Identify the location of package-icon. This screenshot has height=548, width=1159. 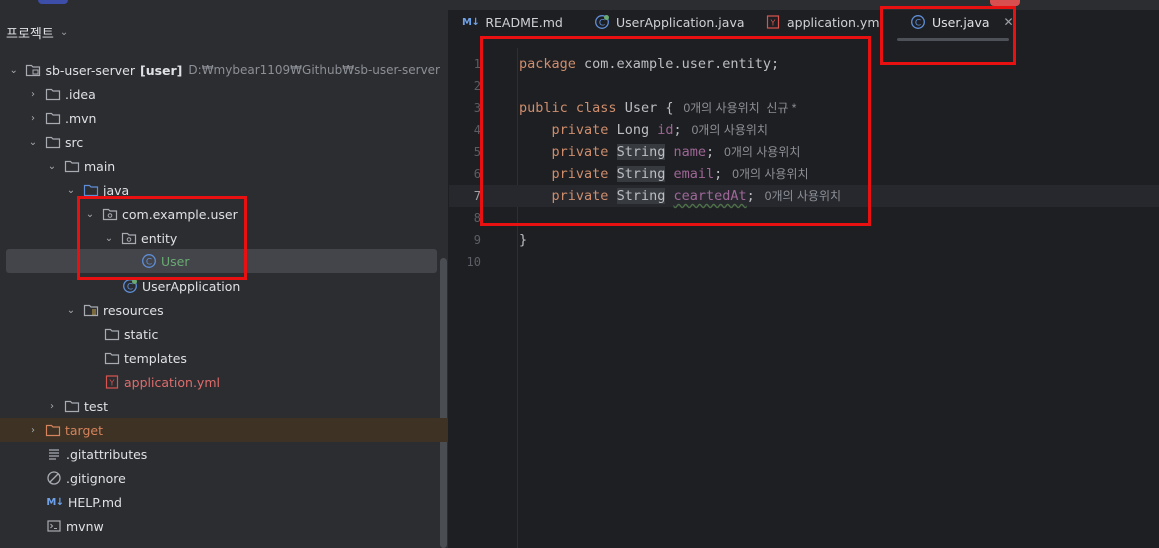
(129, 238).